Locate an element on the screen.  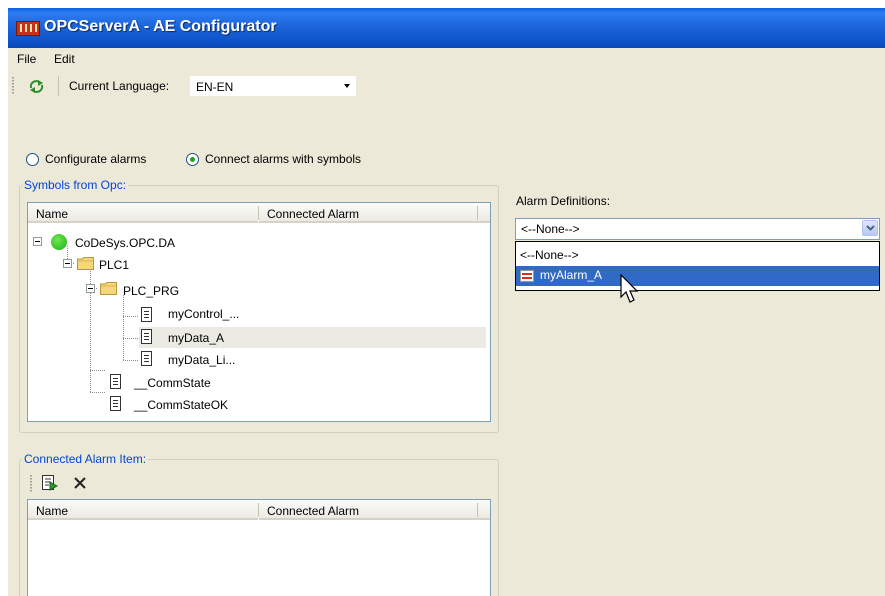
alarm-definitions-select: <--None--> is located at coordinates (697, 229).